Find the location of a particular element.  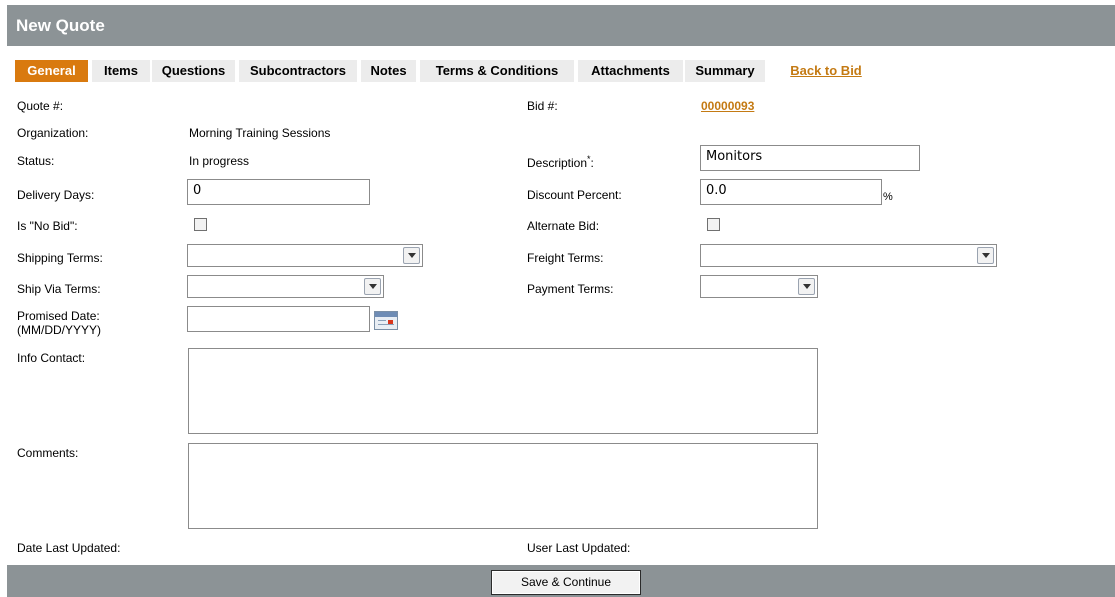

shipping-terms-select is located at coordinates (305, 255).